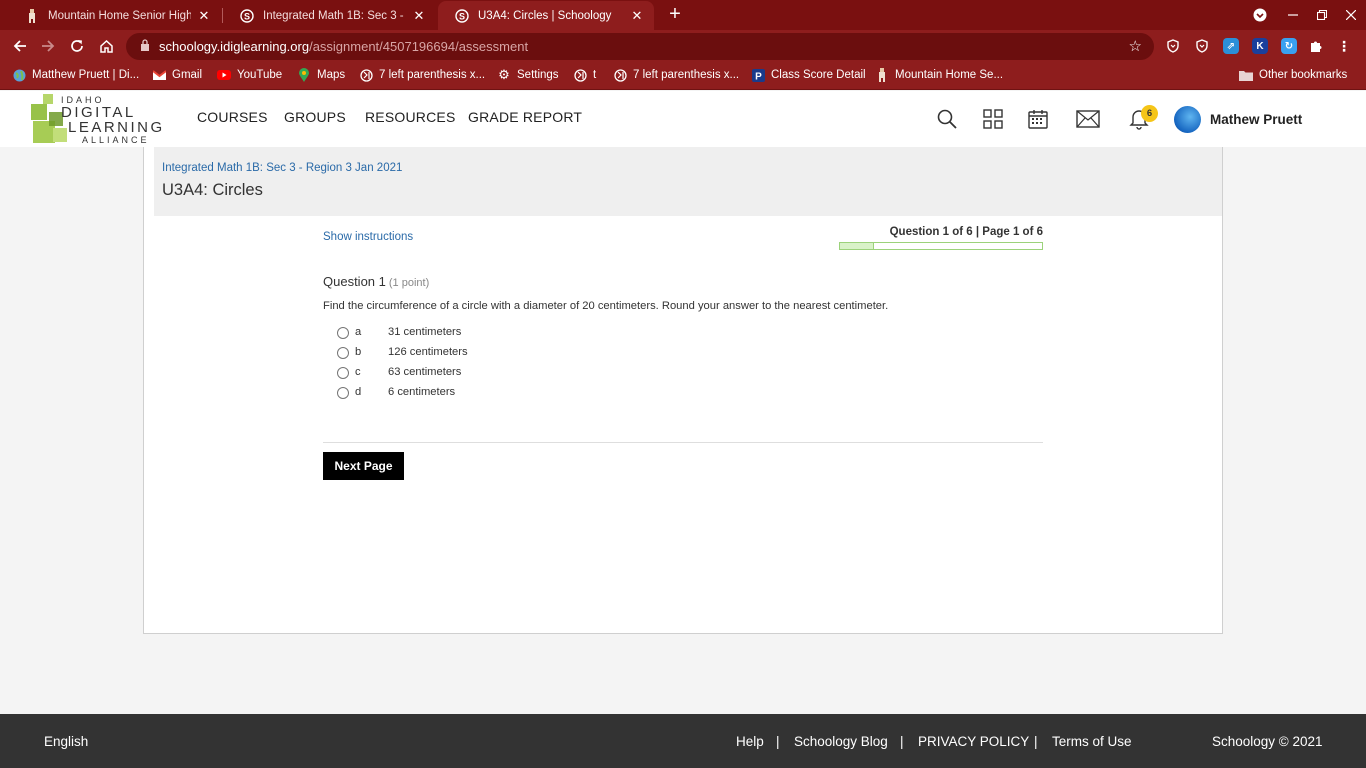 Image resolution: width=1366 pixels, height=768 pixels. I want to click on puzzle-extensions-icon, so click(1316, 46).